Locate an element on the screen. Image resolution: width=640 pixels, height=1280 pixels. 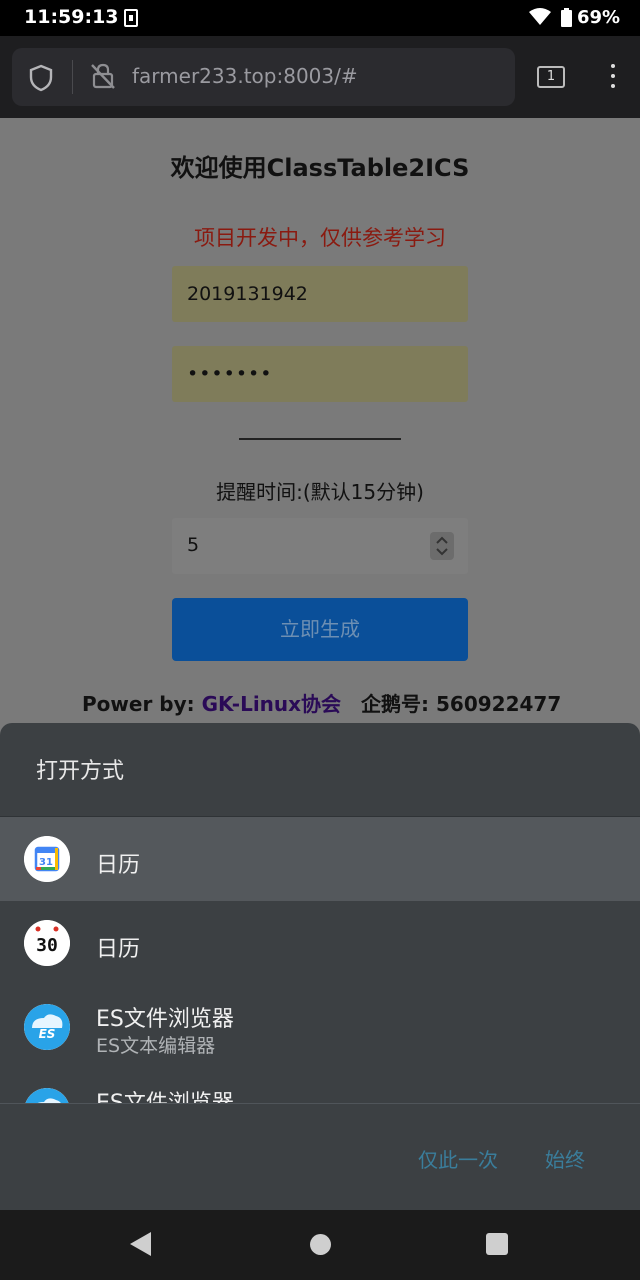
remind-time-input: 5 is located at coordinates (320, 546).